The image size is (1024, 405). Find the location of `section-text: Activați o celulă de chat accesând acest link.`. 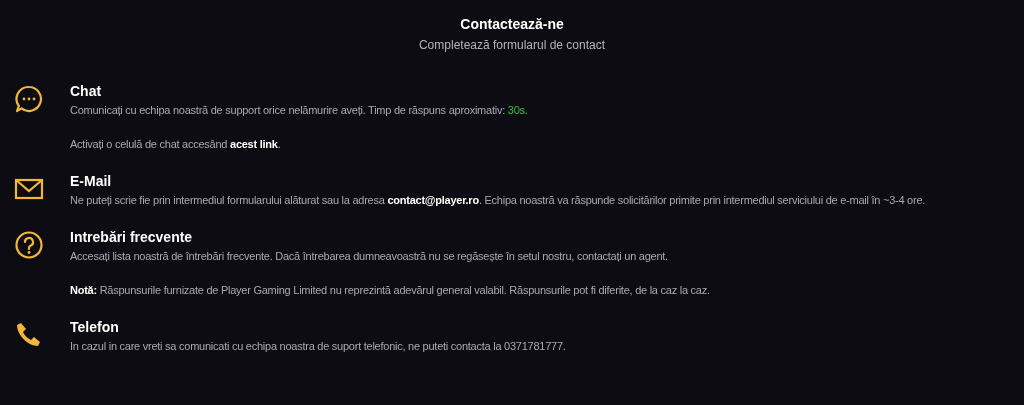

section-text: Activați o celulă de chat accesând acest link. is located at coordinates (176, 144).